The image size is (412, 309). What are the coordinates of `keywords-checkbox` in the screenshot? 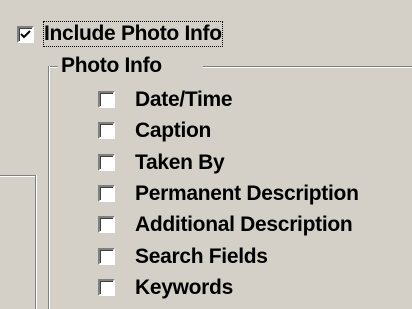 It's located at (106, 287).